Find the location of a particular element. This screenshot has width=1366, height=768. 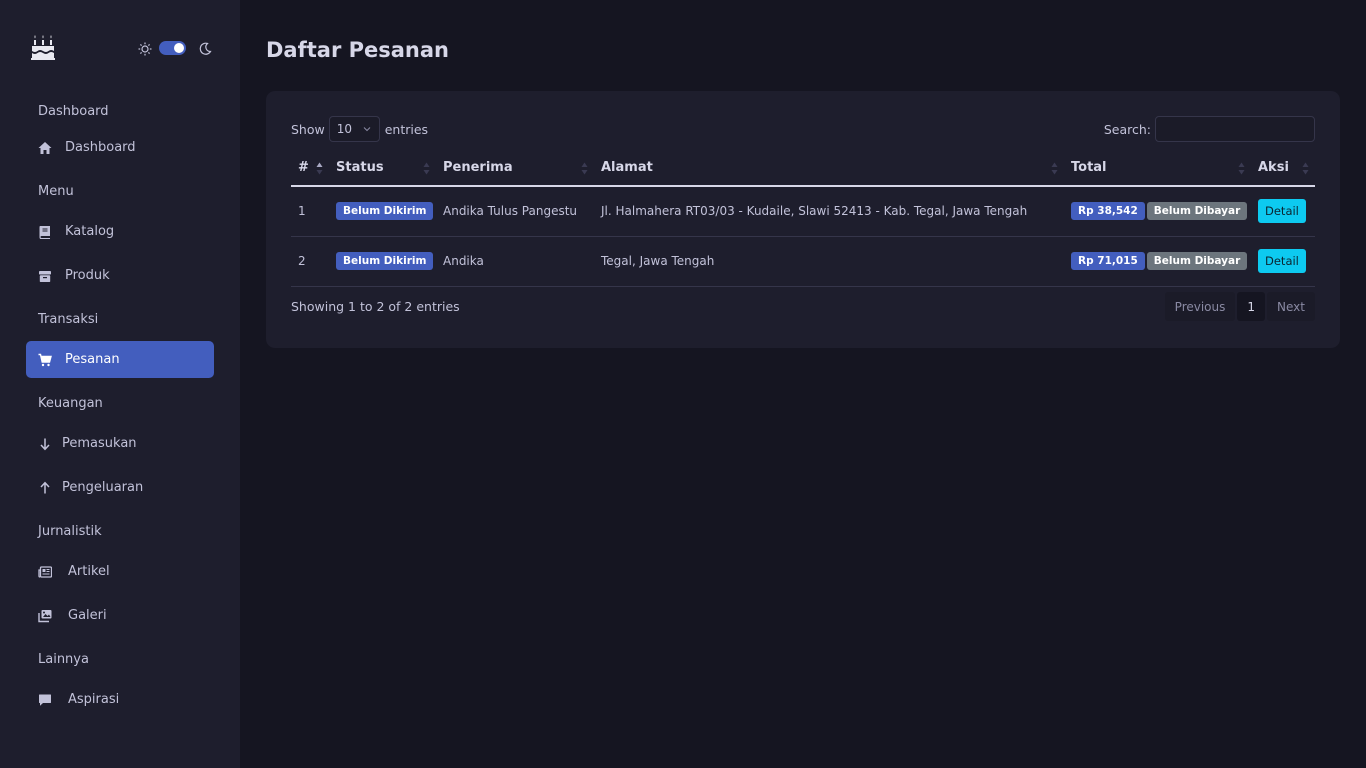

book-icon is located at coordinates (45, 232).